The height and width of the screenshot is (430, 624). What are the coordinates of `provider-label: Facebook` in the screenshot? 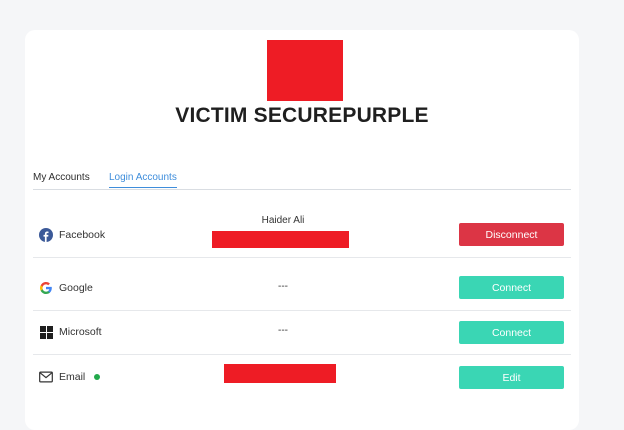 It's located at (82, 235).